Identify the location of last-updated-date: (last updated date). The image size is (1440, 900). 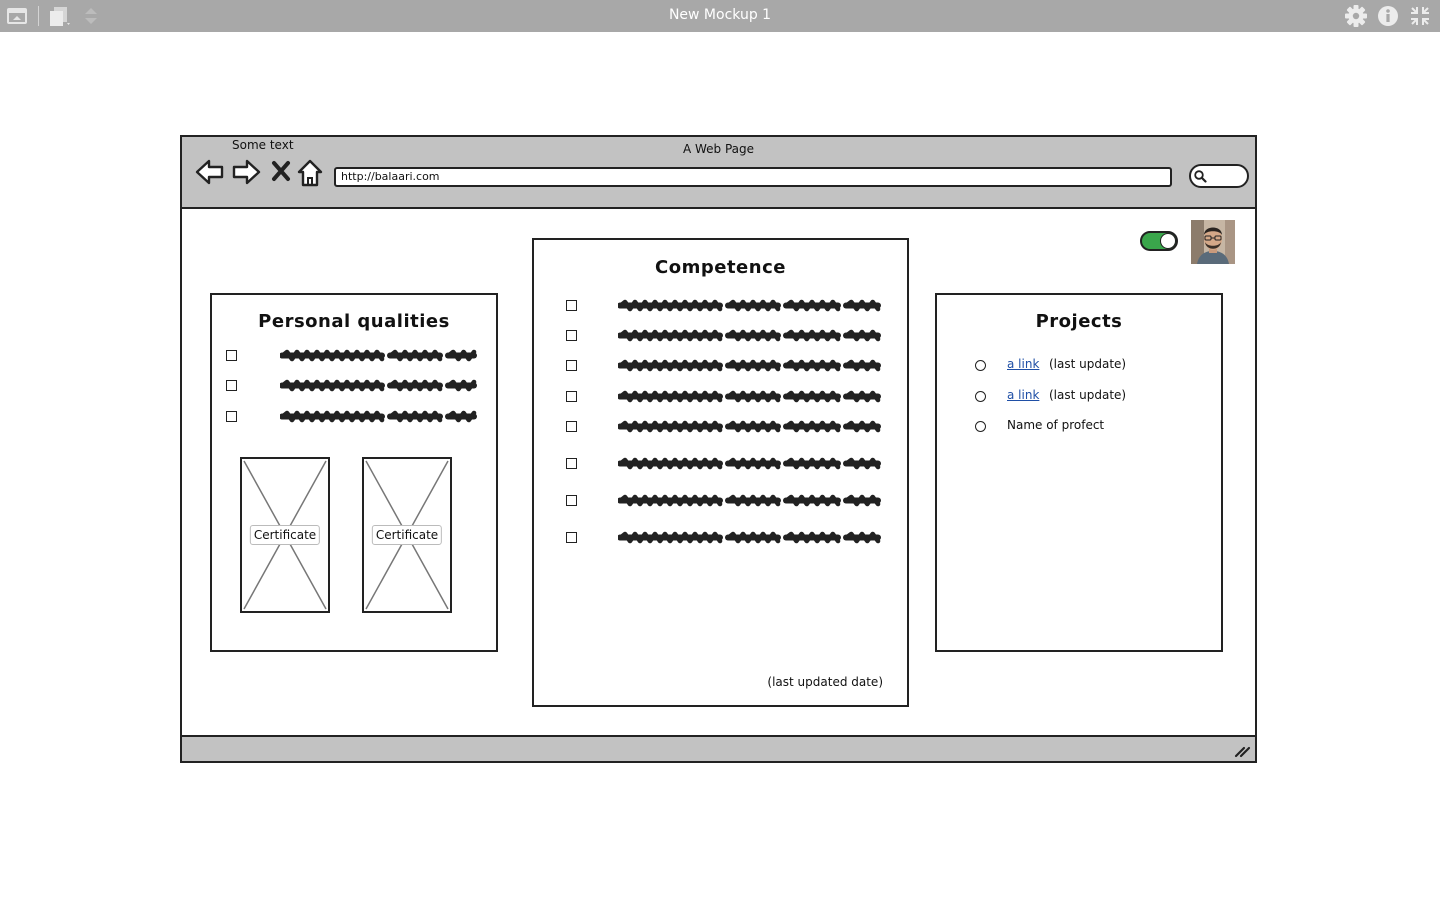
(825, 682).